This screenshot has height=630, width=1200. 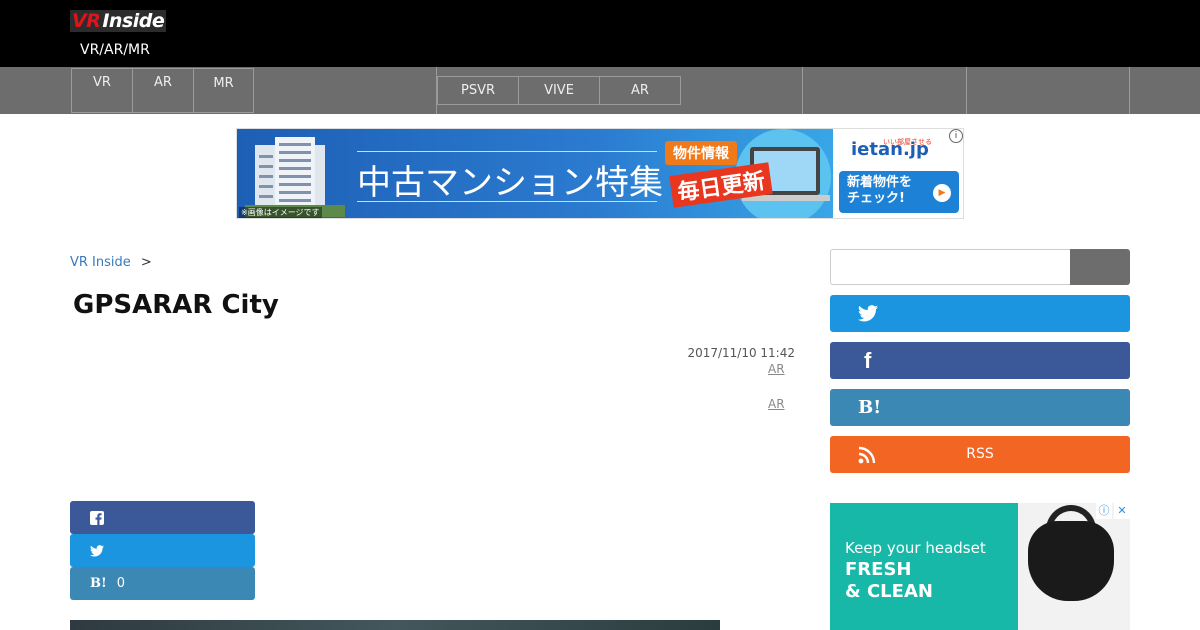 What do you see at coordinates (1100, 267) in the screenshot?
I see `search-button` at bounding box center [1100, 267].